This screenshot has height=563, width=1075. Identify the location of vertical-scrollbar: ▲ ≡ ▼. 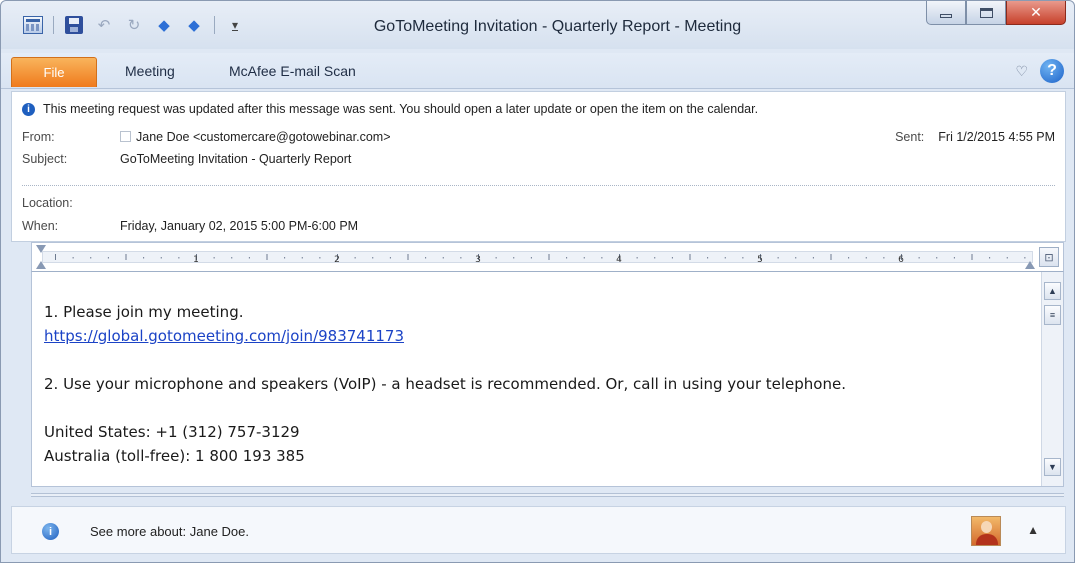
(1052, 379).